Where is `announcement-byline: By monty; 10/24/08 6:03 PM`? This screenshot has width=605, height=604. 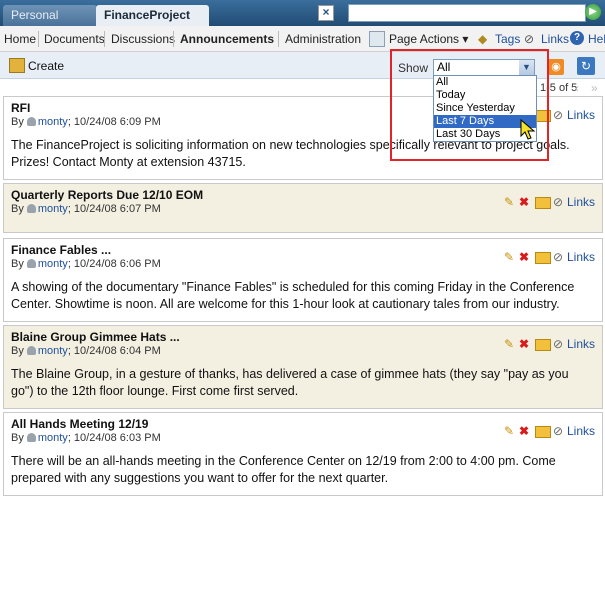 announcement-byline: By monty; 10/24/08 6:03 PM is located at coordinates (86, 438).